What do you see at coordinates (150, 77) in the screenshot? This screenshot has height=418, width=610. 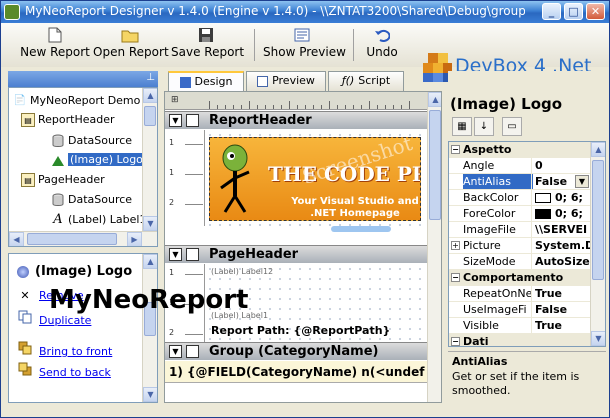 I see `pin-icon: ⊥` at bounding box center [150, 77].